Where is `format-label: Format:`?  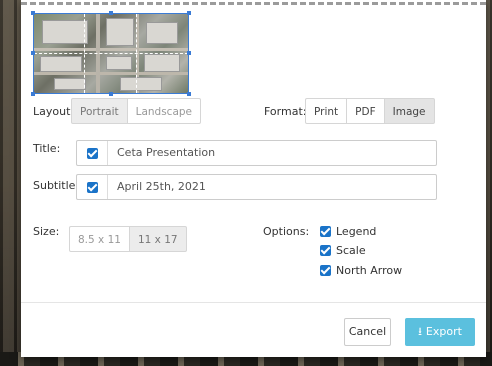
format-label: Format: is located at coordinates (285, 111).